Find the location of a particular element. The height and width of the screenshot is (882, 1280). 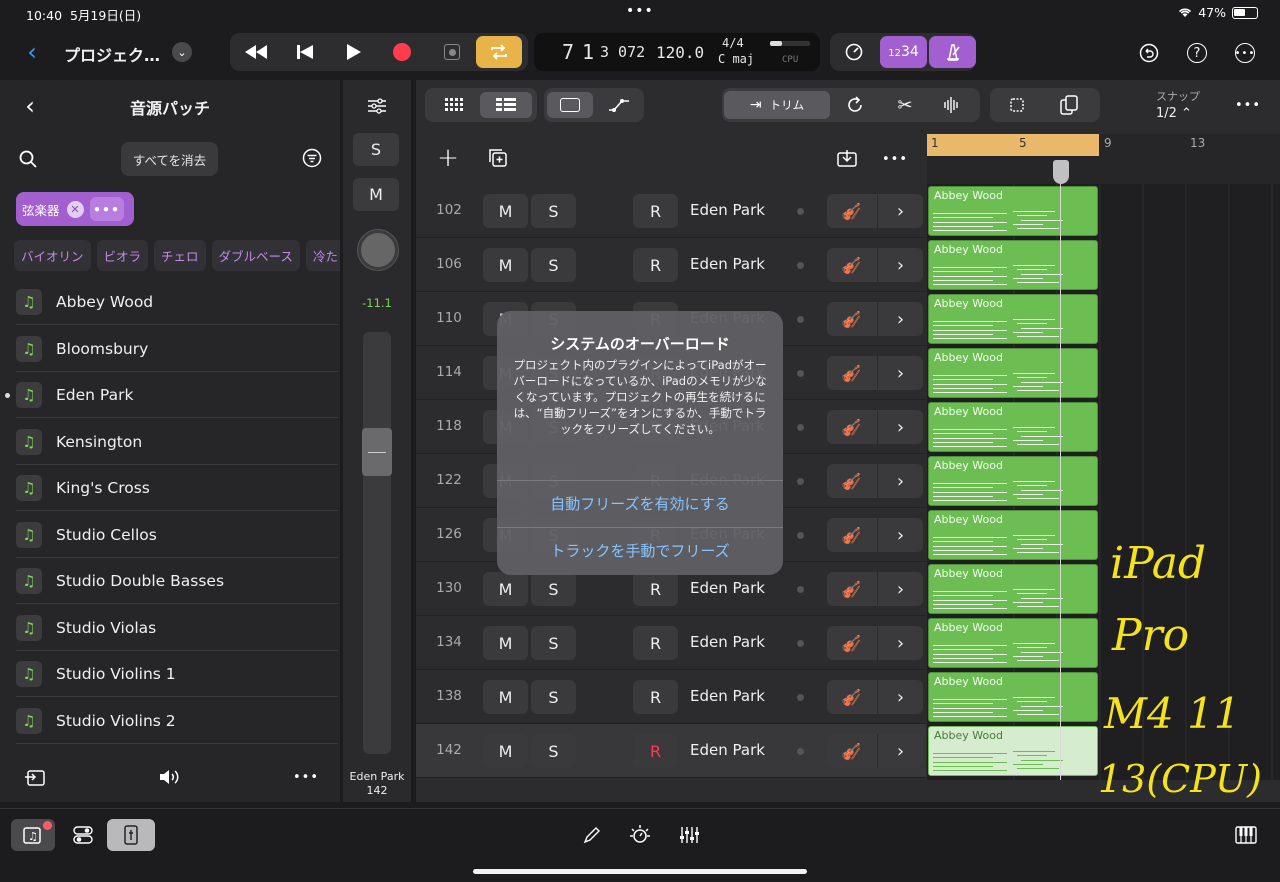

record-icon is located at coordinates (402, 52).